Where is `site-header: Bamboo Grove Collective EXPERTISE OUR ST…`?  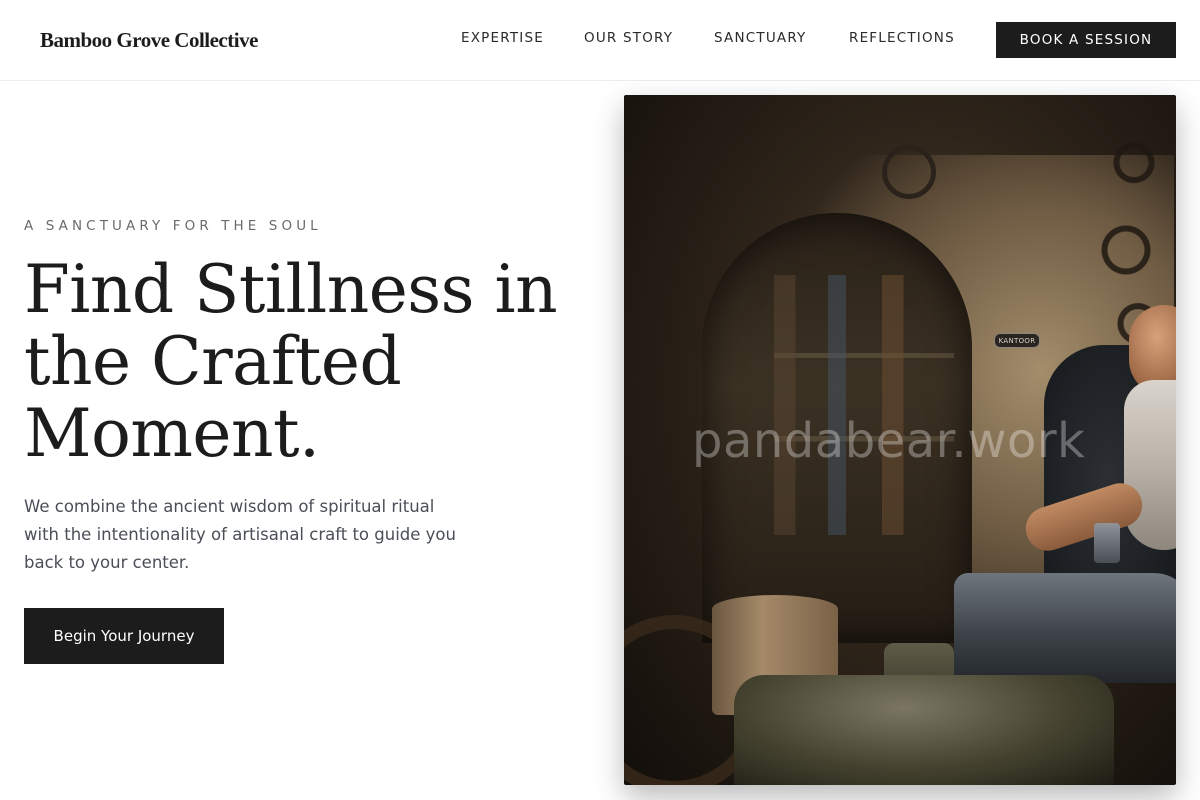 site-header: Bamboo Grove Collective EXPERTISE OUR ST… is located at coordinates (600, 40).